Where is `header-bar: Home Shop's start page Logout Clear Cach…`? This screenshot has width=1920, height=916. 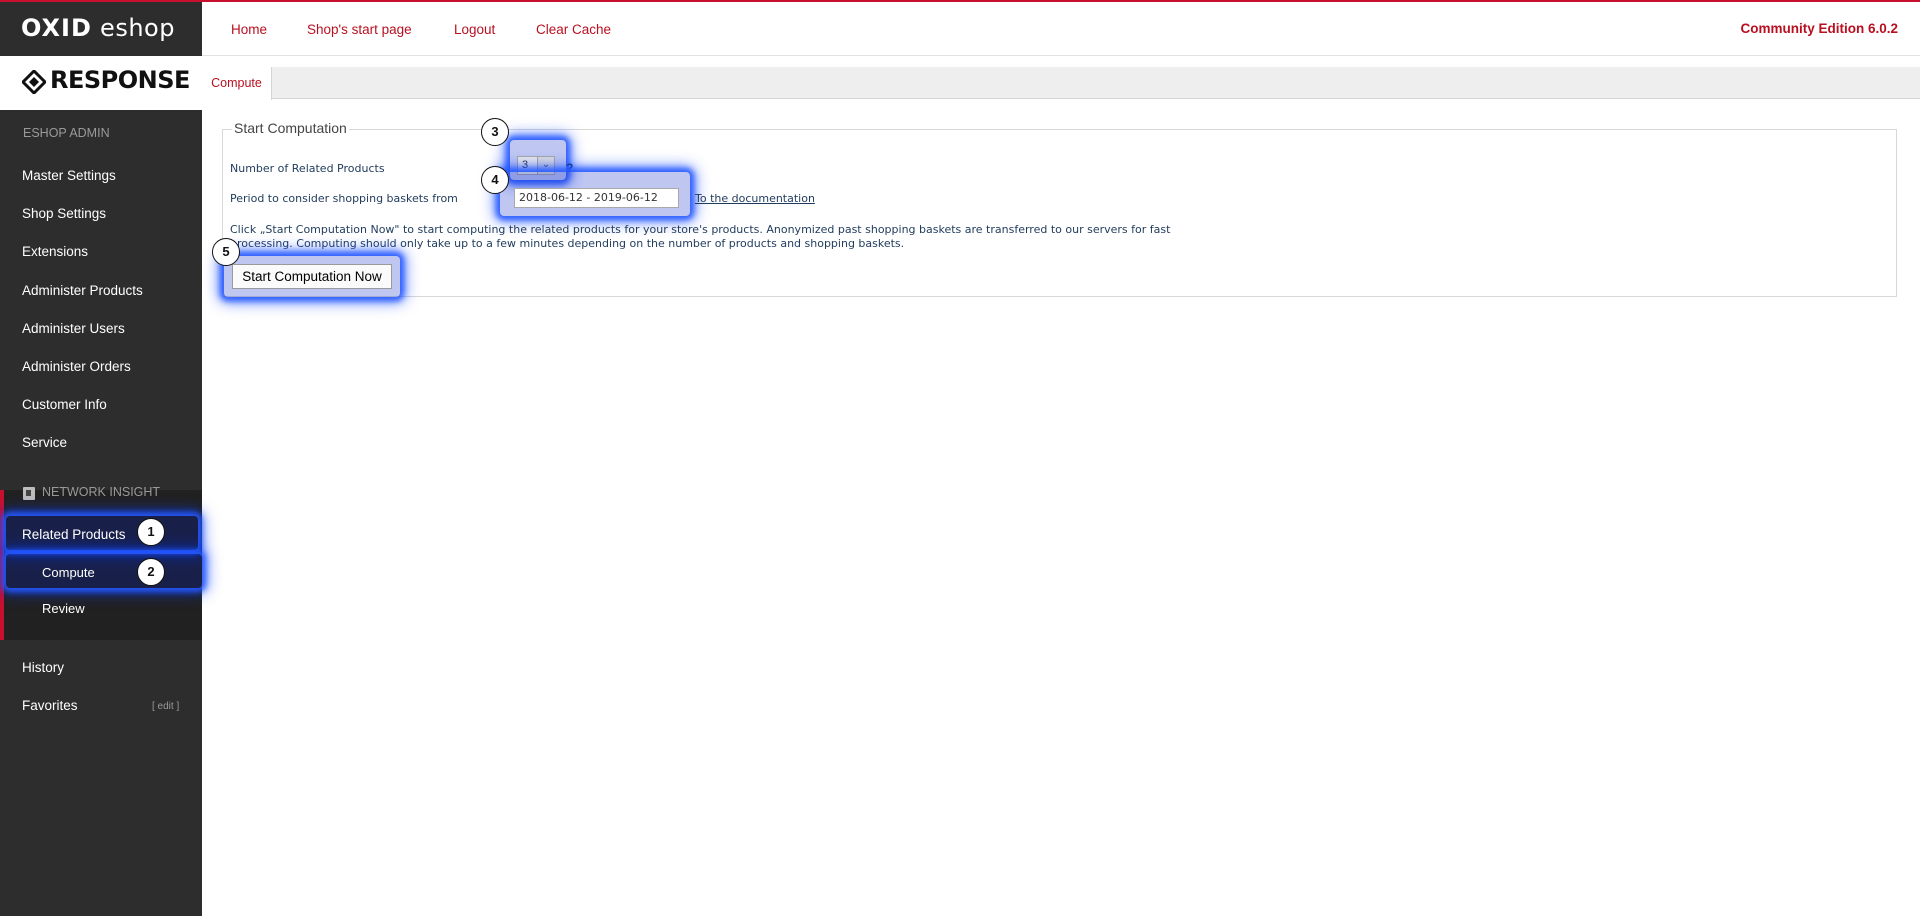
header-bar: Home Shop's start page Logout Clear Cach… is located at coordinates (1061, 29).